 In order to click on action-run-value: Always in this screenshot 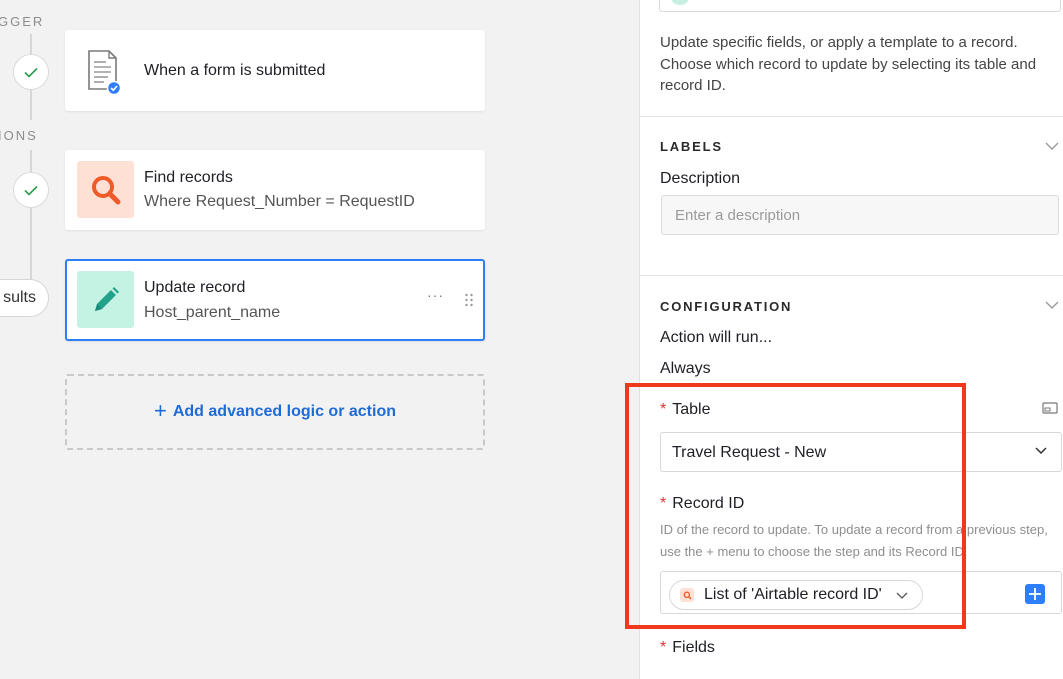, I will do `click(685, 368)`.